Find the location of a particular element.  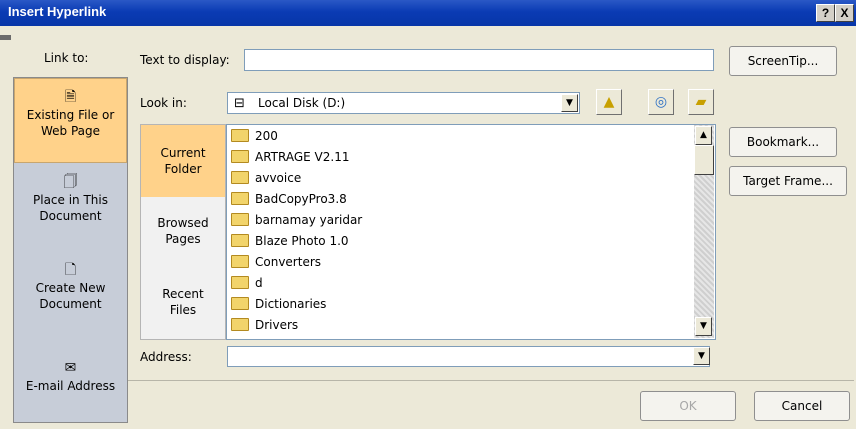

list-item: avvoice is located at coordinates (266, 178).